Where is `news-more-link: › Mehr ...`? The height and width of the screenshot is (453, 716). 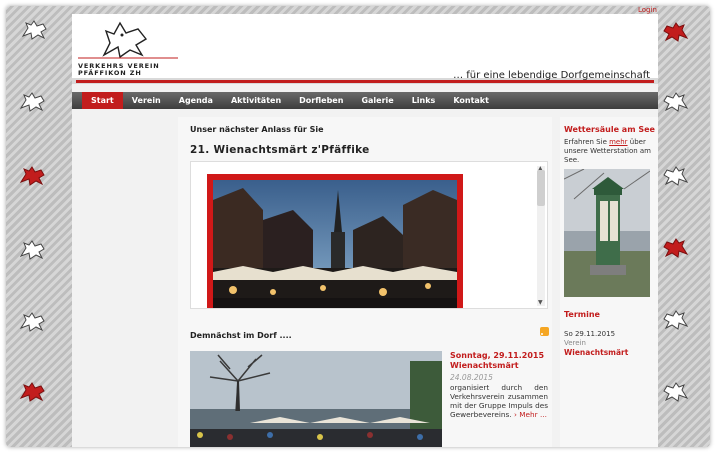 news-more-link: › Mehr ... is located at coordinates (530, 414).